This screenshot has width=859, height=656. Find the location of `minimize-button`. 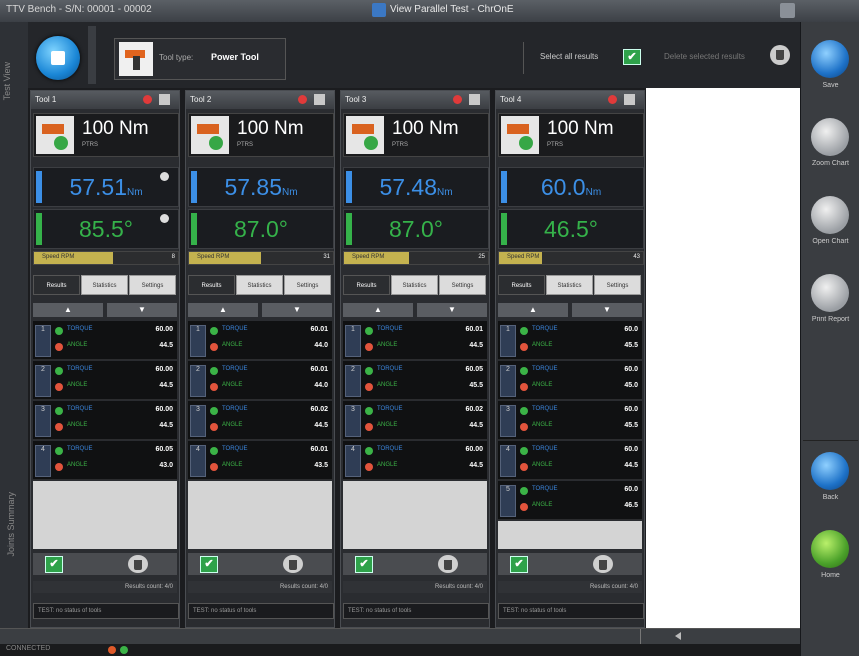

minimize-button is located at coordinates (787, 10).